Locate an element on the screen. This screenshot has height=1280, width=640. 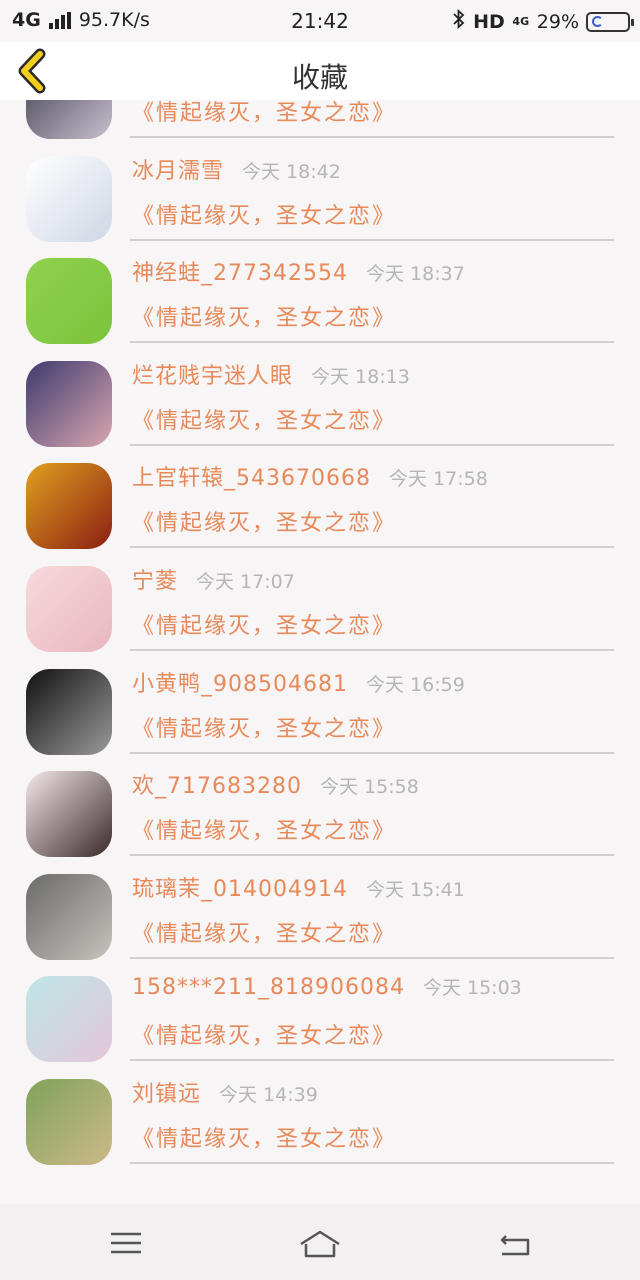
timestamp: 今天 18:42 is located at coordinates (291, 171).